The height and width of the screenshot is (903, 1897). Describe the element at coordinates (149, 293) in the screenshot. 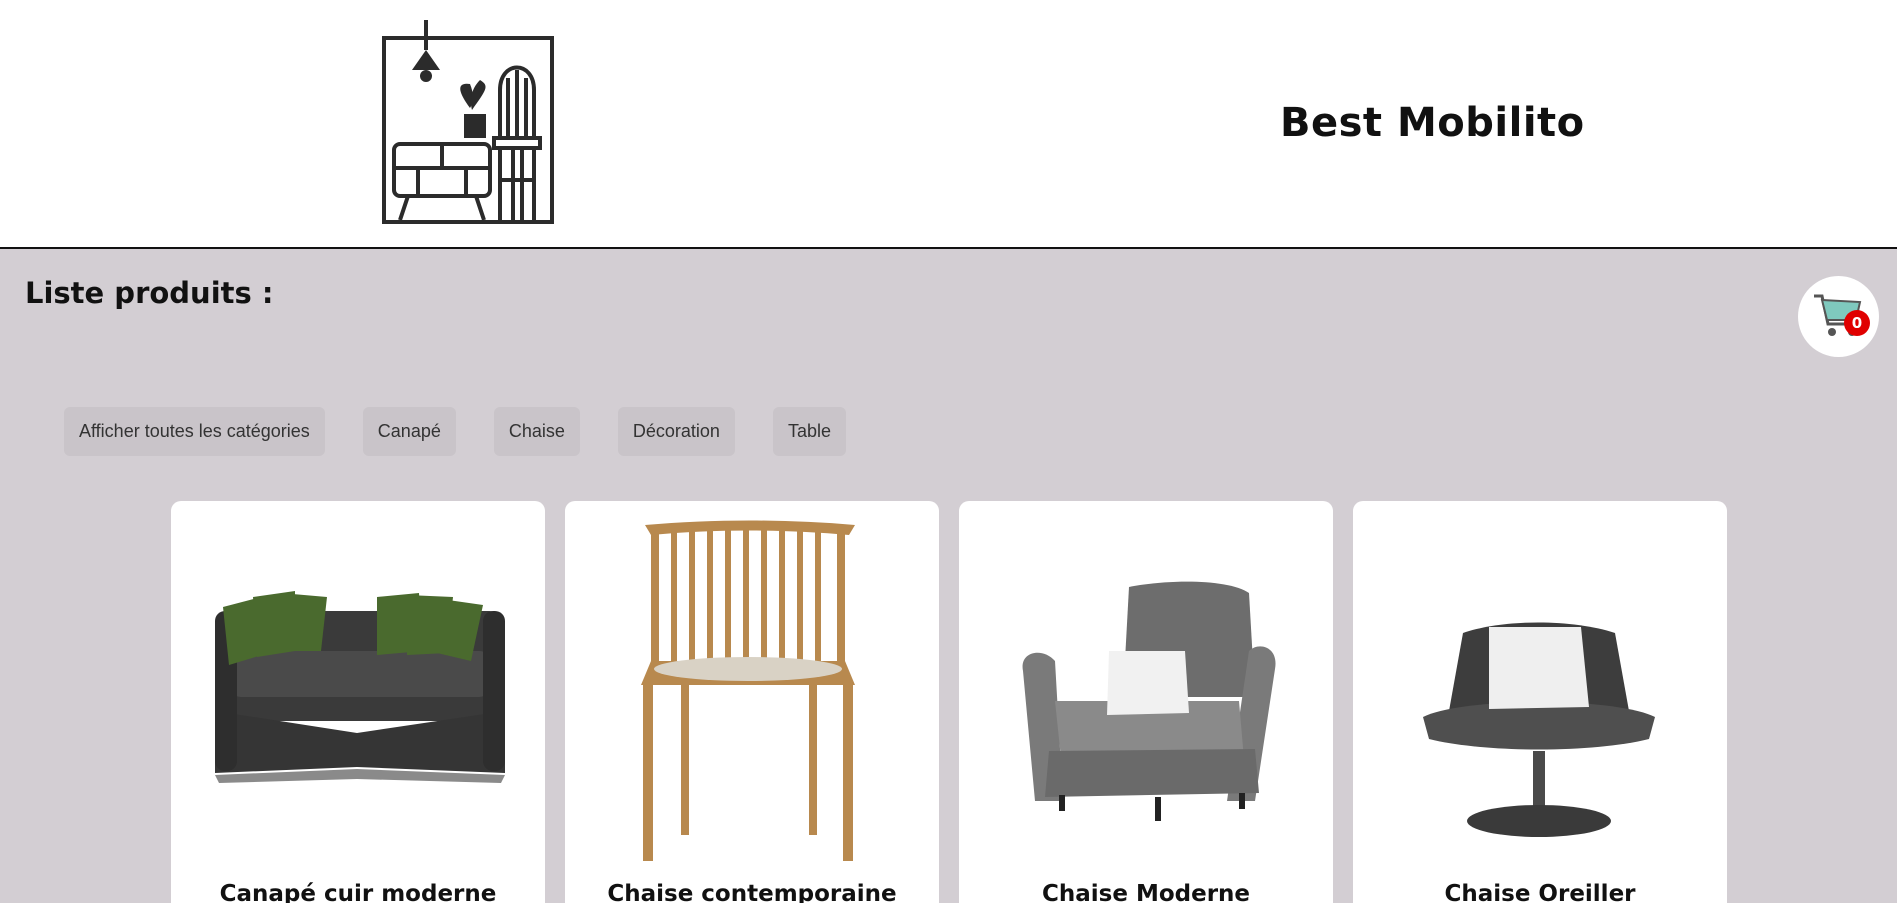

I see `page-title: Liste produits :` at that location.